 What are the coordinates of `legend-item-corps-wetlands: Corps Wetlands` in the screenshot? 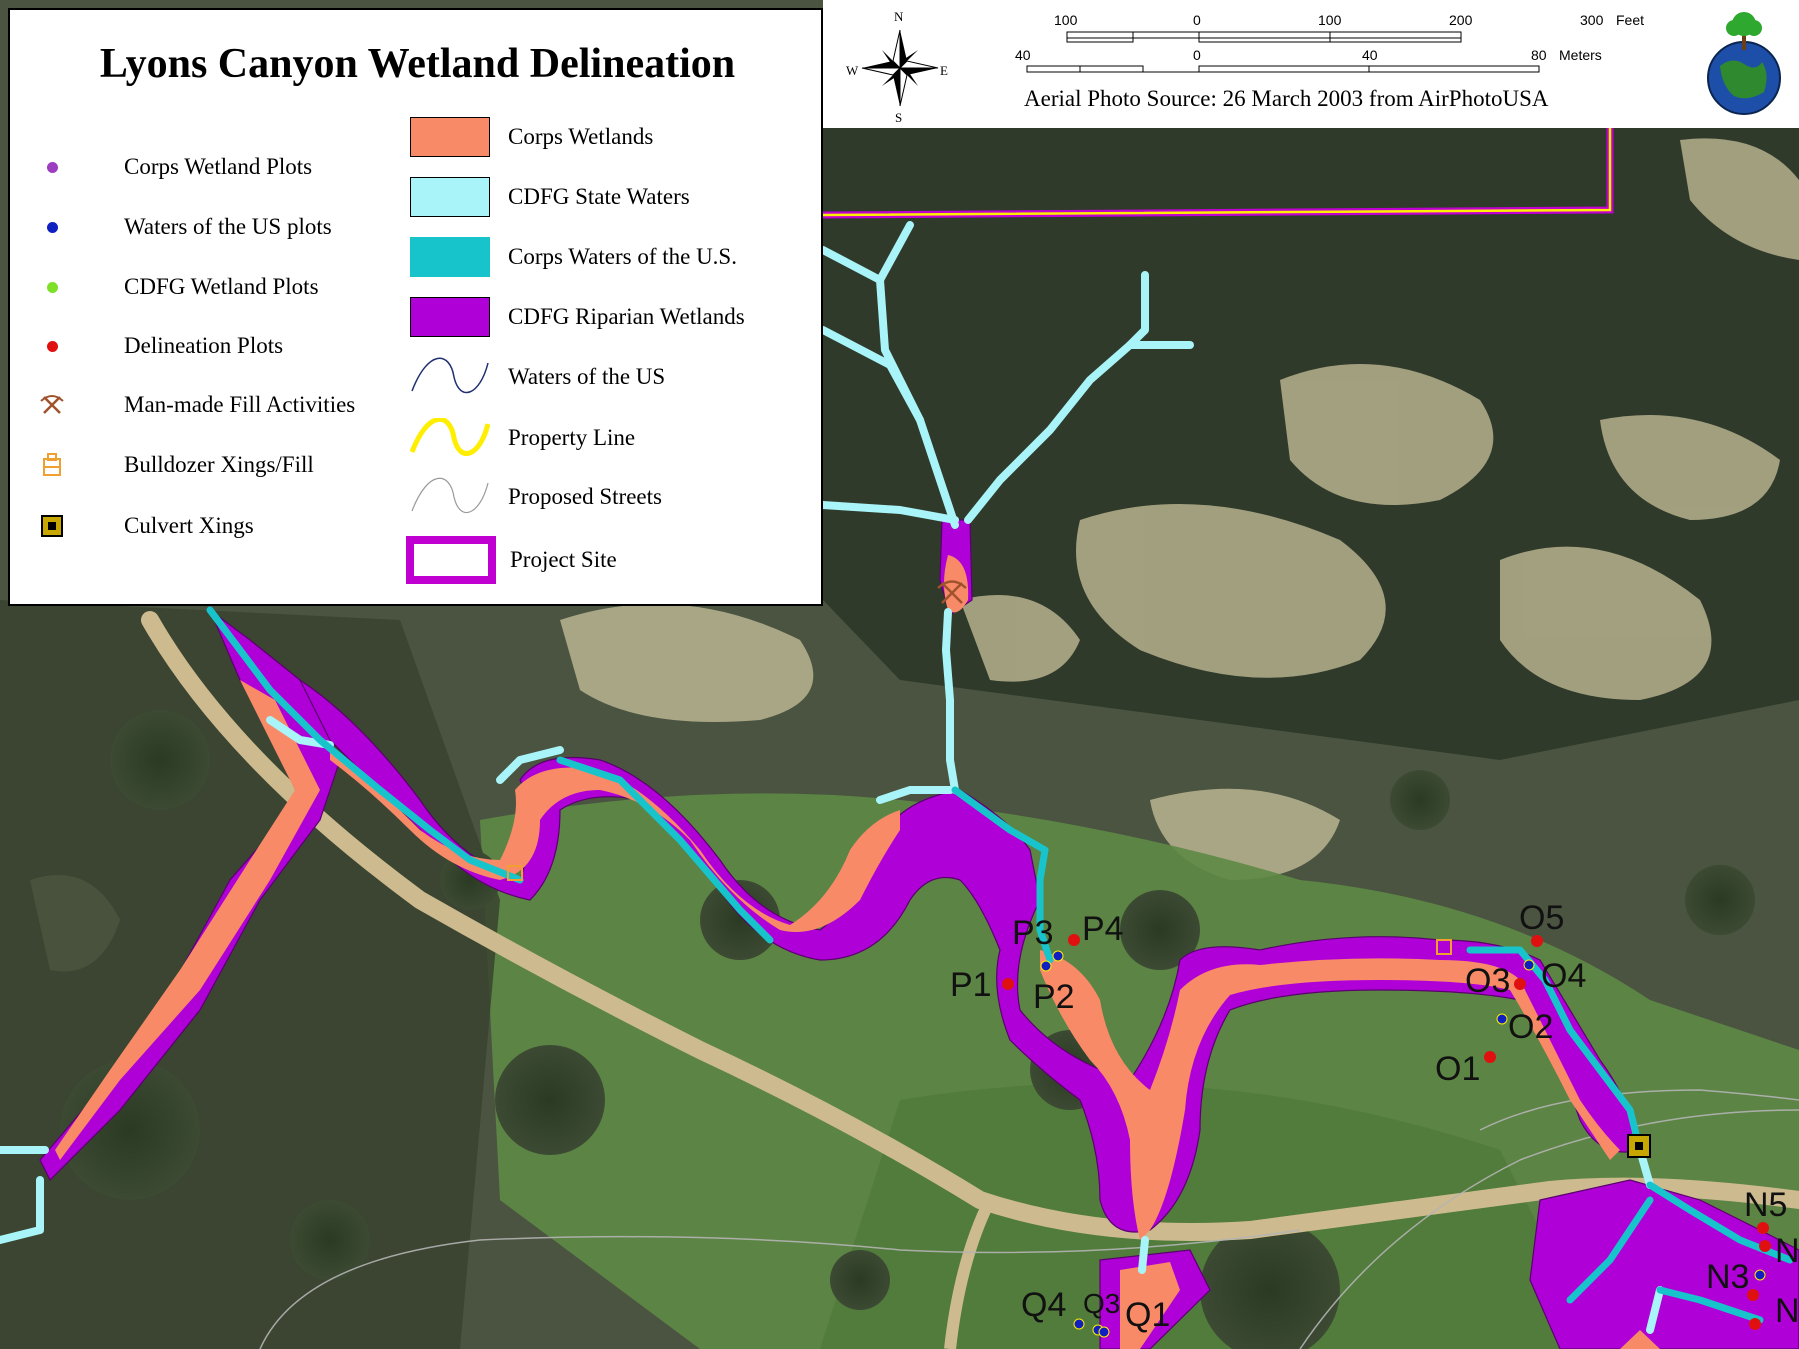 It's located at (531, 137).